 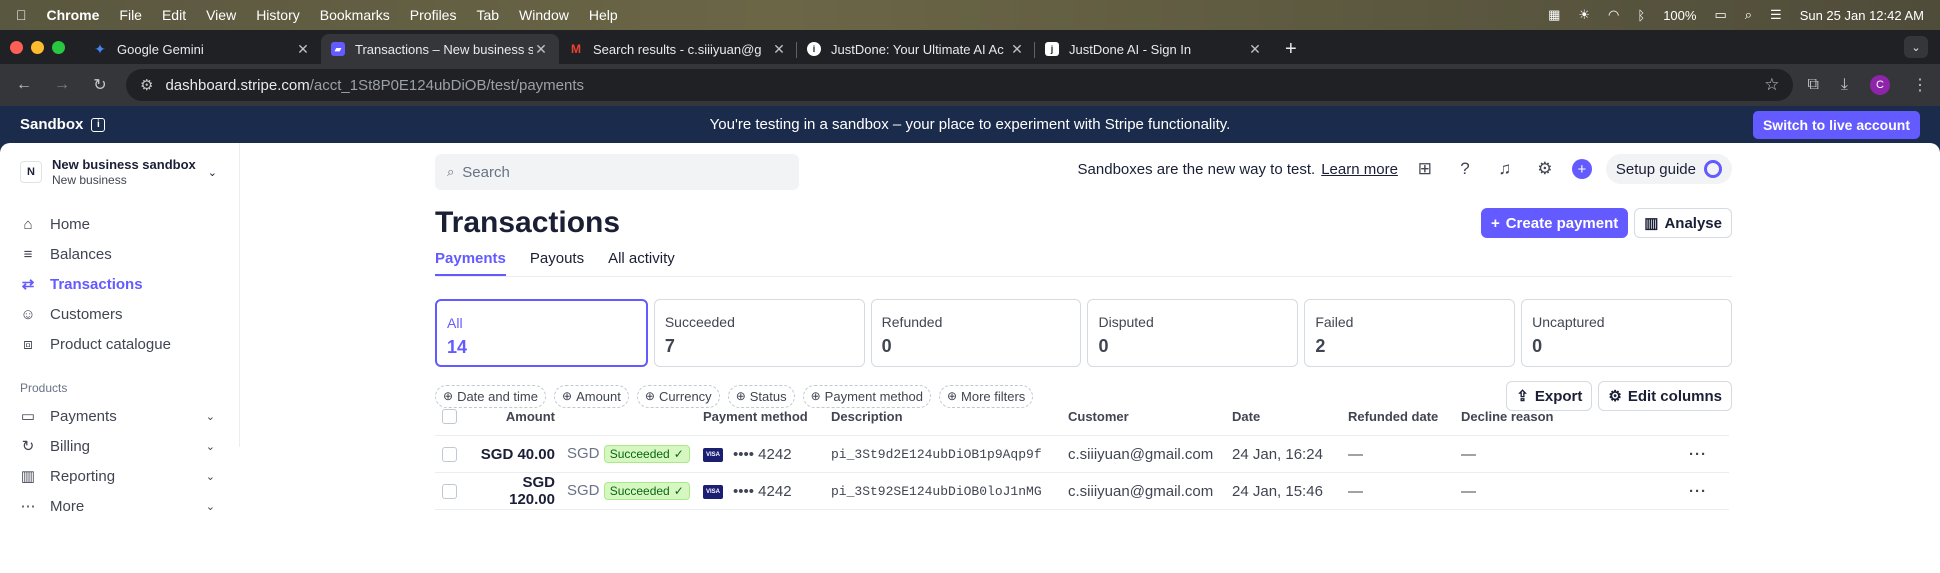 What do you see at coordinates (1193, 333) in the screenshot?
I see `summary-card-disputed: Disputed 0` at bounding box center [1193, 333].